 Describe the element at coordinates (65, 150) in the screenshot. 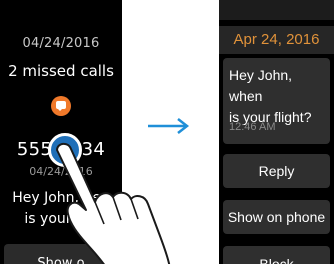

I see `touch-indicator` at that location.